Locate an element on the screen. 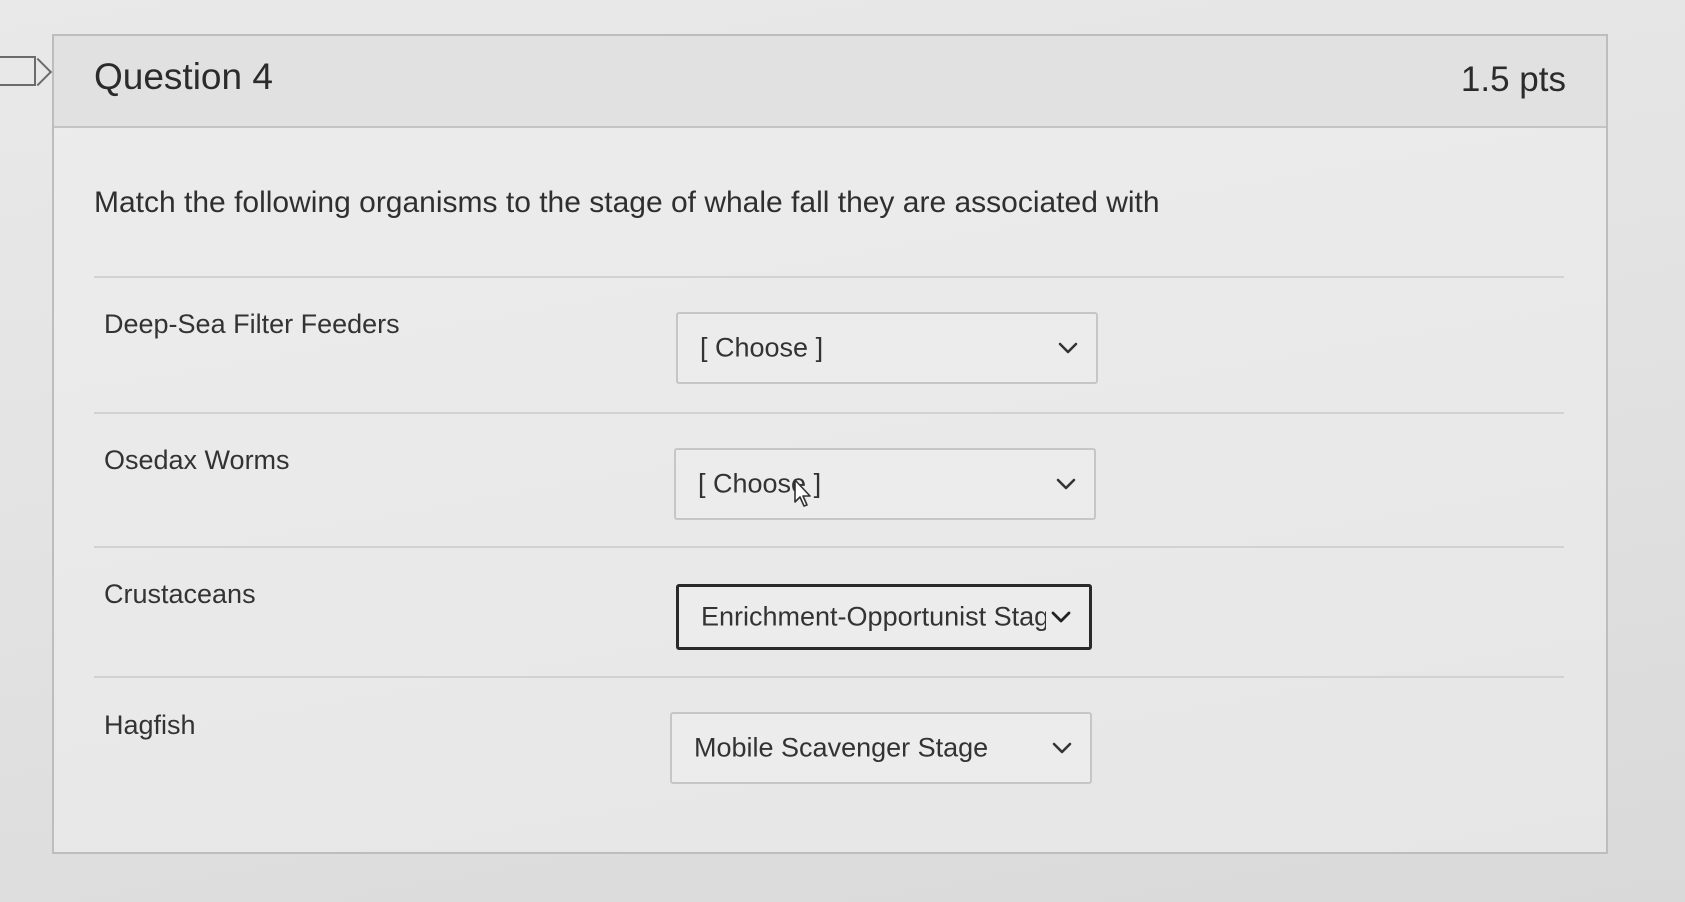 This screenshot has height=902, width=1685. question-points: 1.5 pts is located at coordinates (1513, 79).